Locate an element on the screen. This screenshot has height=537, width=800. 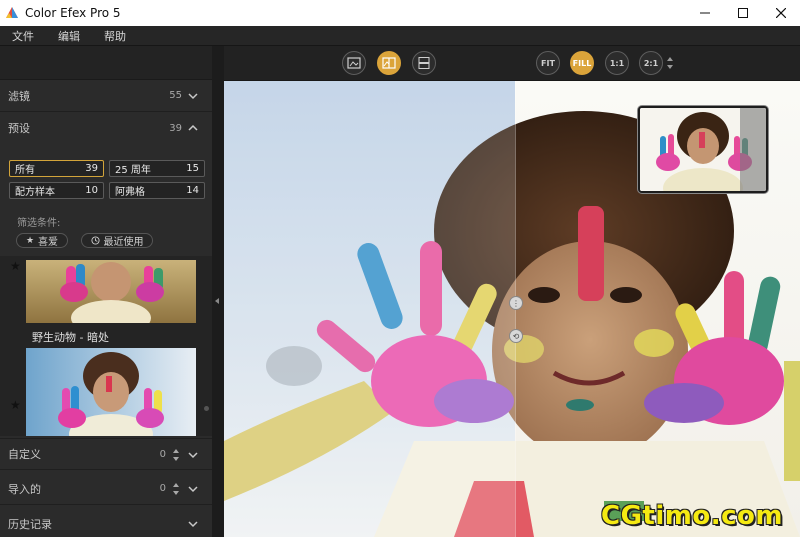
window-controls is located at coordinates (743, 13).